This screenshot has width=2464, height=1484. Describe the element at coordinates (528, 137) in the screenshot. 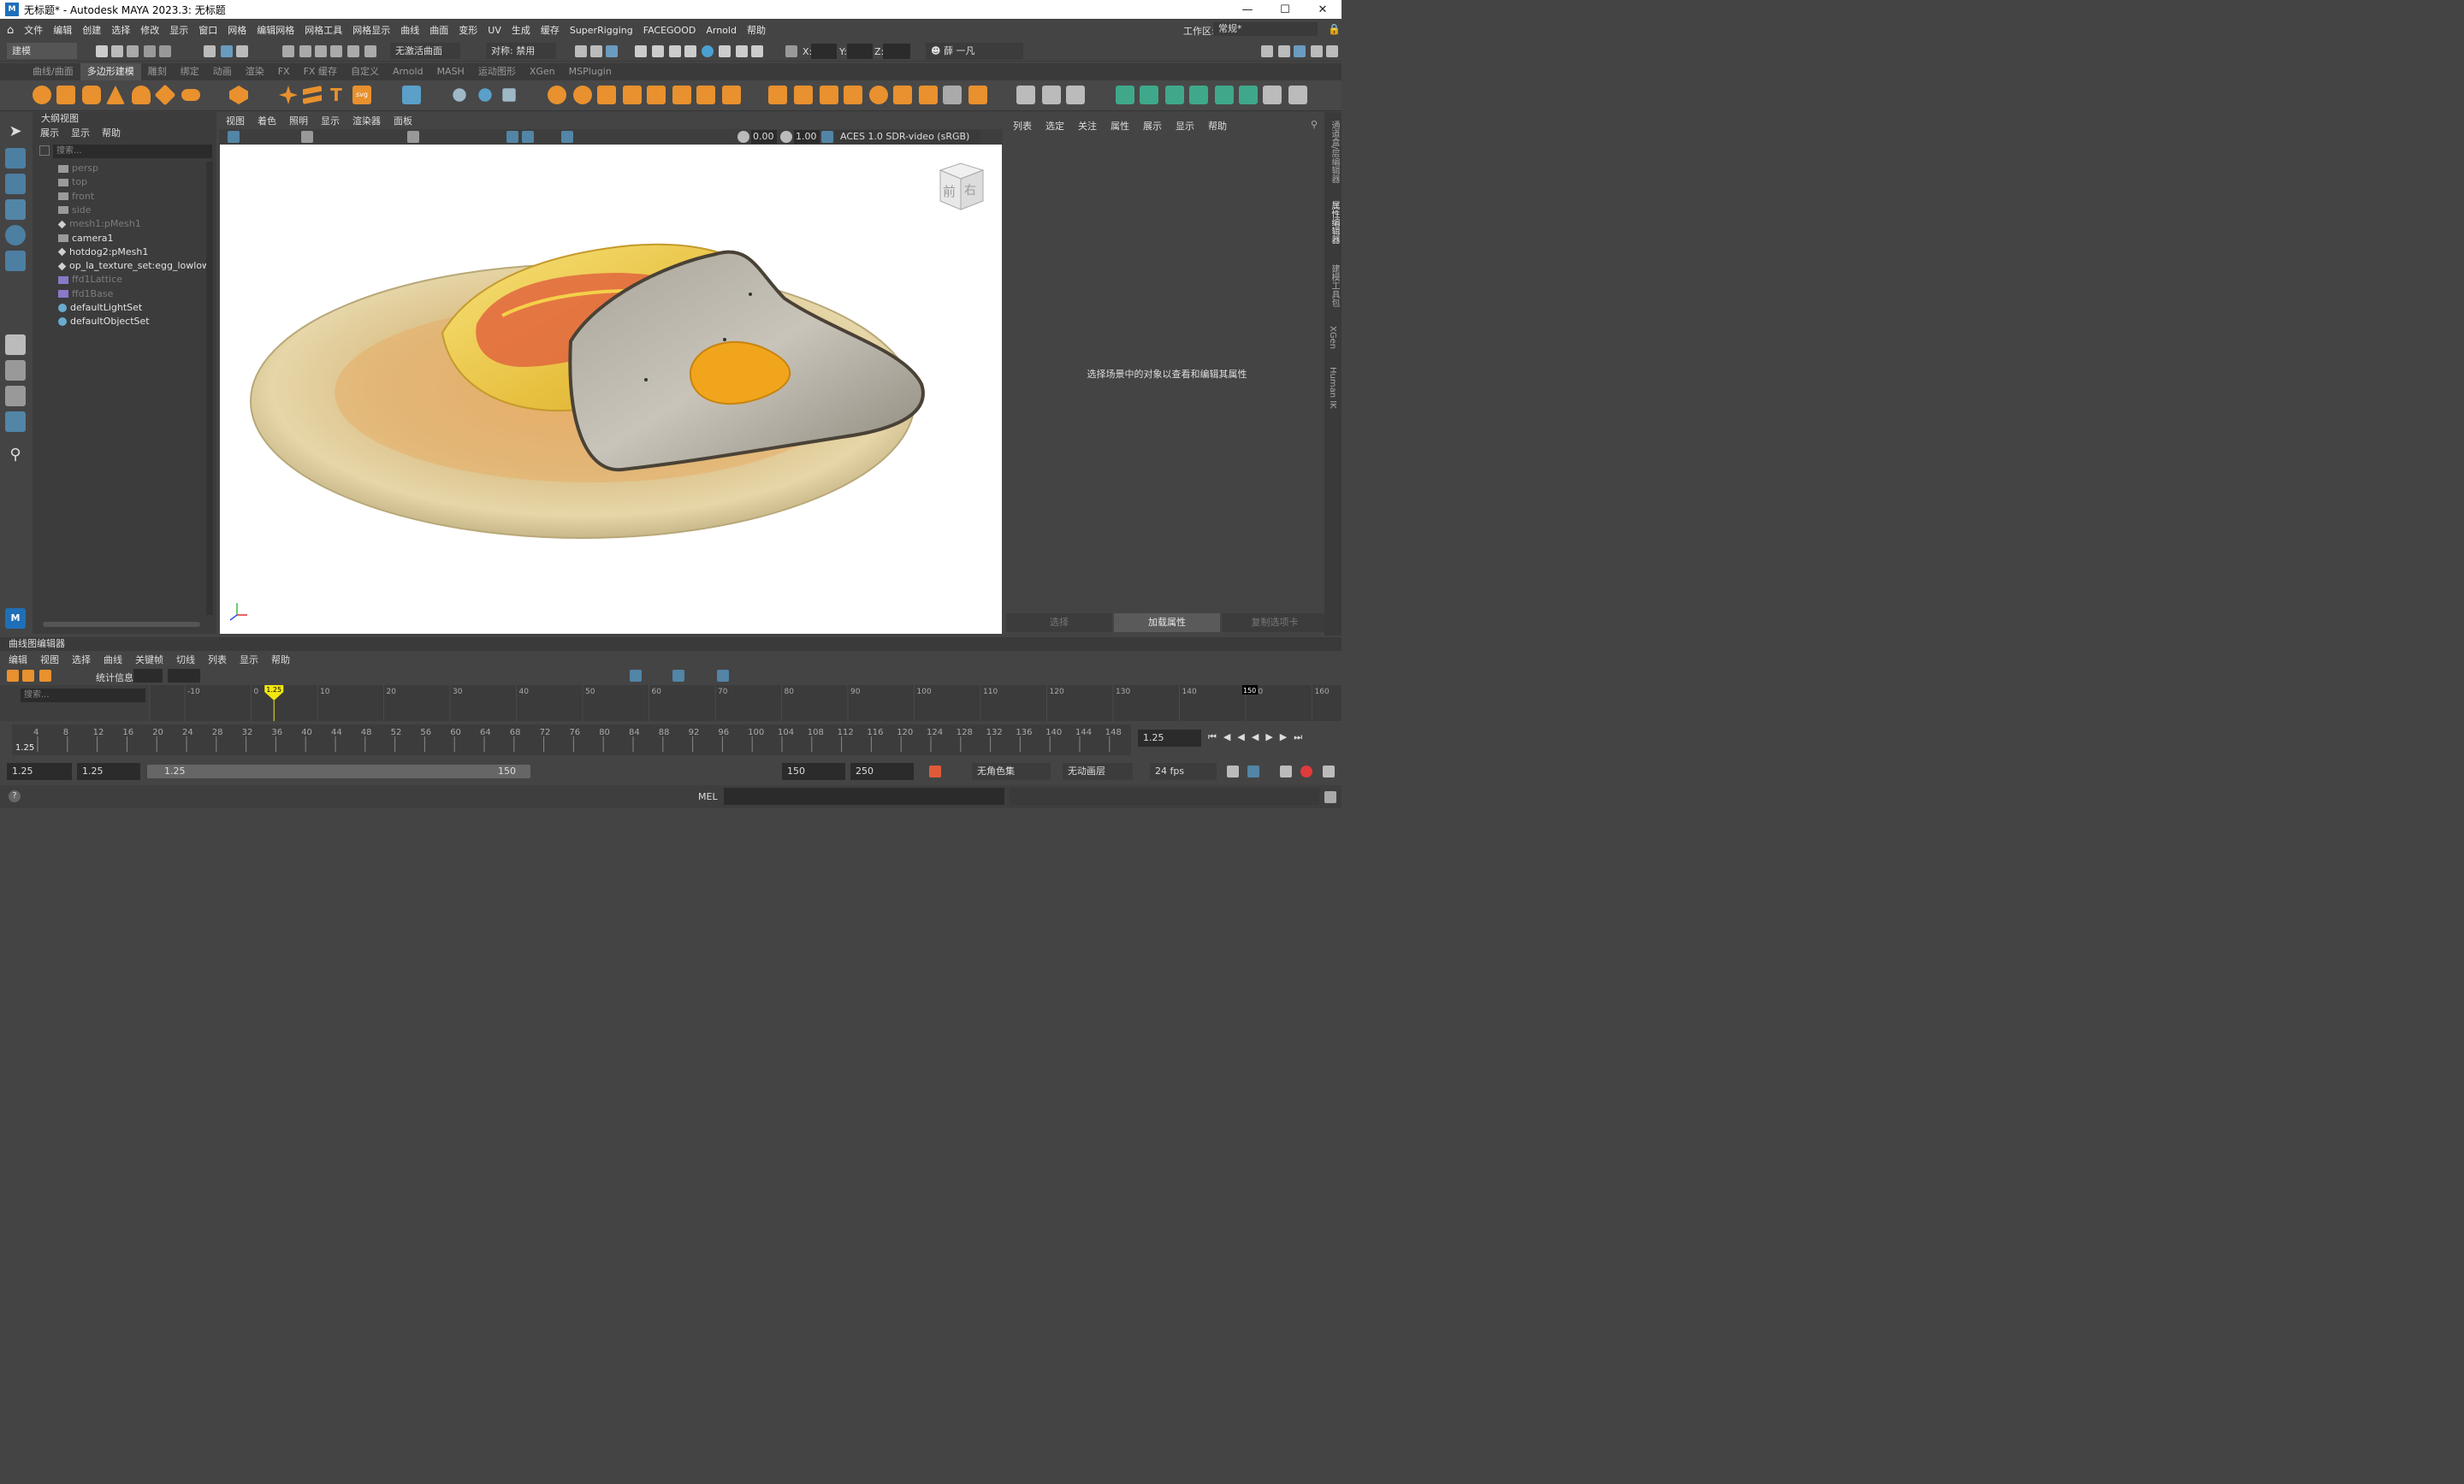

I see `smooth-shade-icon` at that location.